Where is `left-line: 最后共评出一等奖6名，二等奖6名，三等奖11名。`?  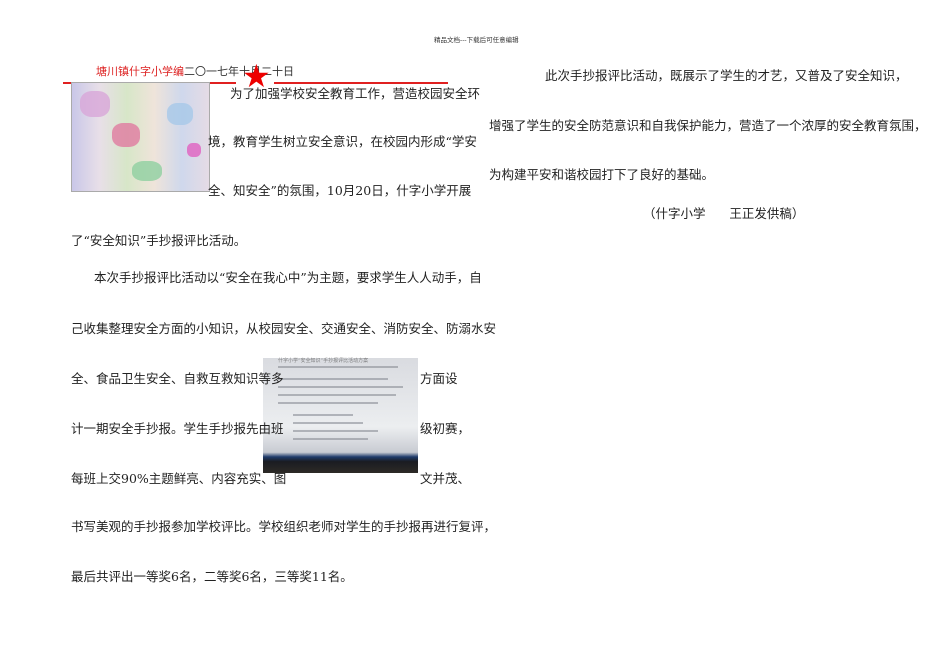 left-line: 最后共评出一等奖6名，二等奖6名，三等奖11名。 is located at coordinates (212, 576).